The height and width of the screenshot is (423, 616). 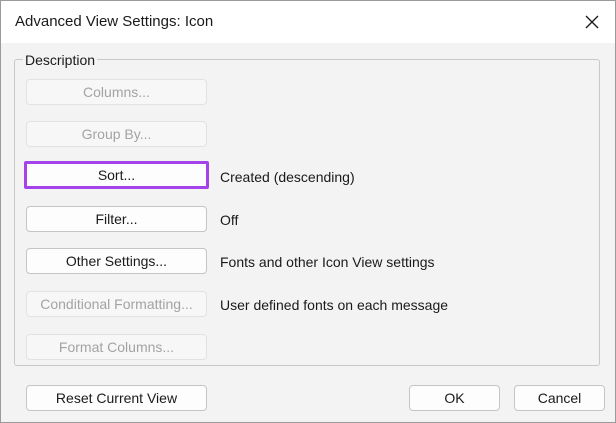 What do you see at coordinates (116, 398) in the screenshot?
I see `reset-current-view-button: Reset Current View` at bounding box center [116, 398].